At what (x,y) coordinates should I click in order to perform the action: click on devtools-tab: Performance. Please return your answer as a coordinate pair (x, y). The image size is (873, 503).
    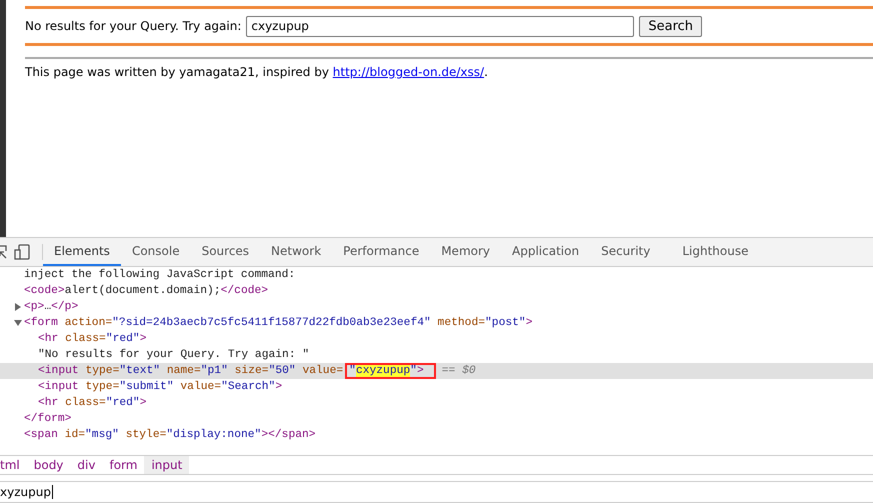
    Looking at the image, I should click on (381, 252).